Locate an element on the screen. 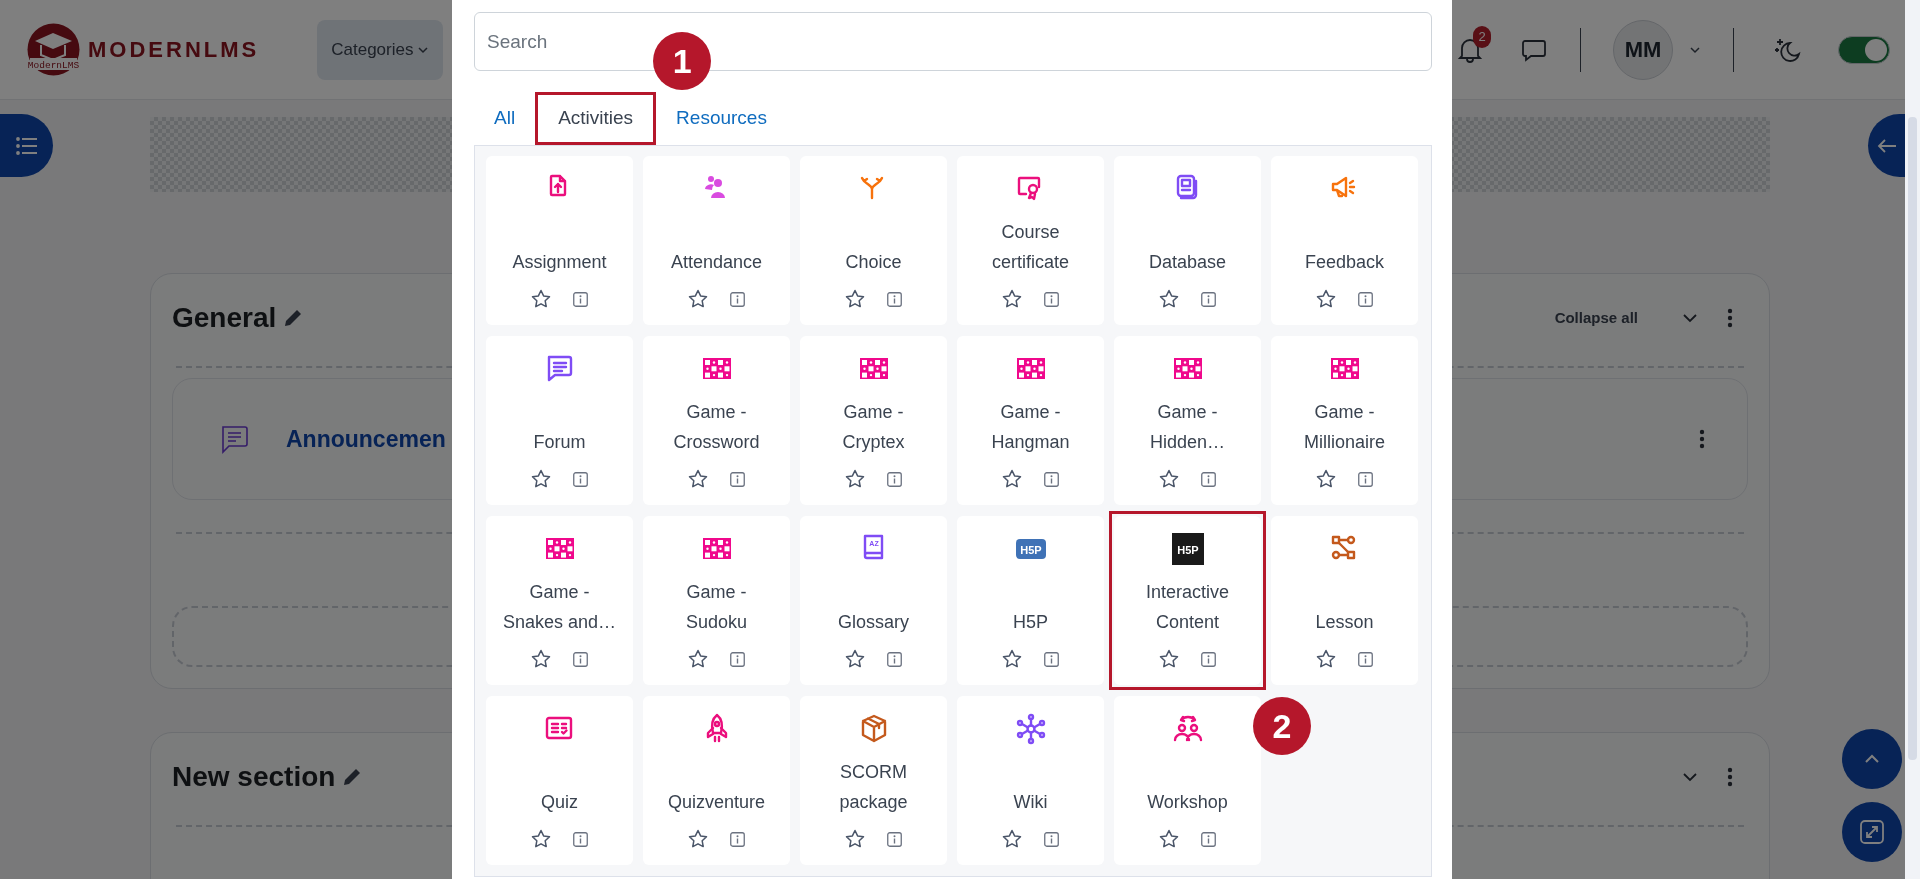 This screenshot has height=879, width=1920. activity-name: Attendance is located at coordinates (716, 262).